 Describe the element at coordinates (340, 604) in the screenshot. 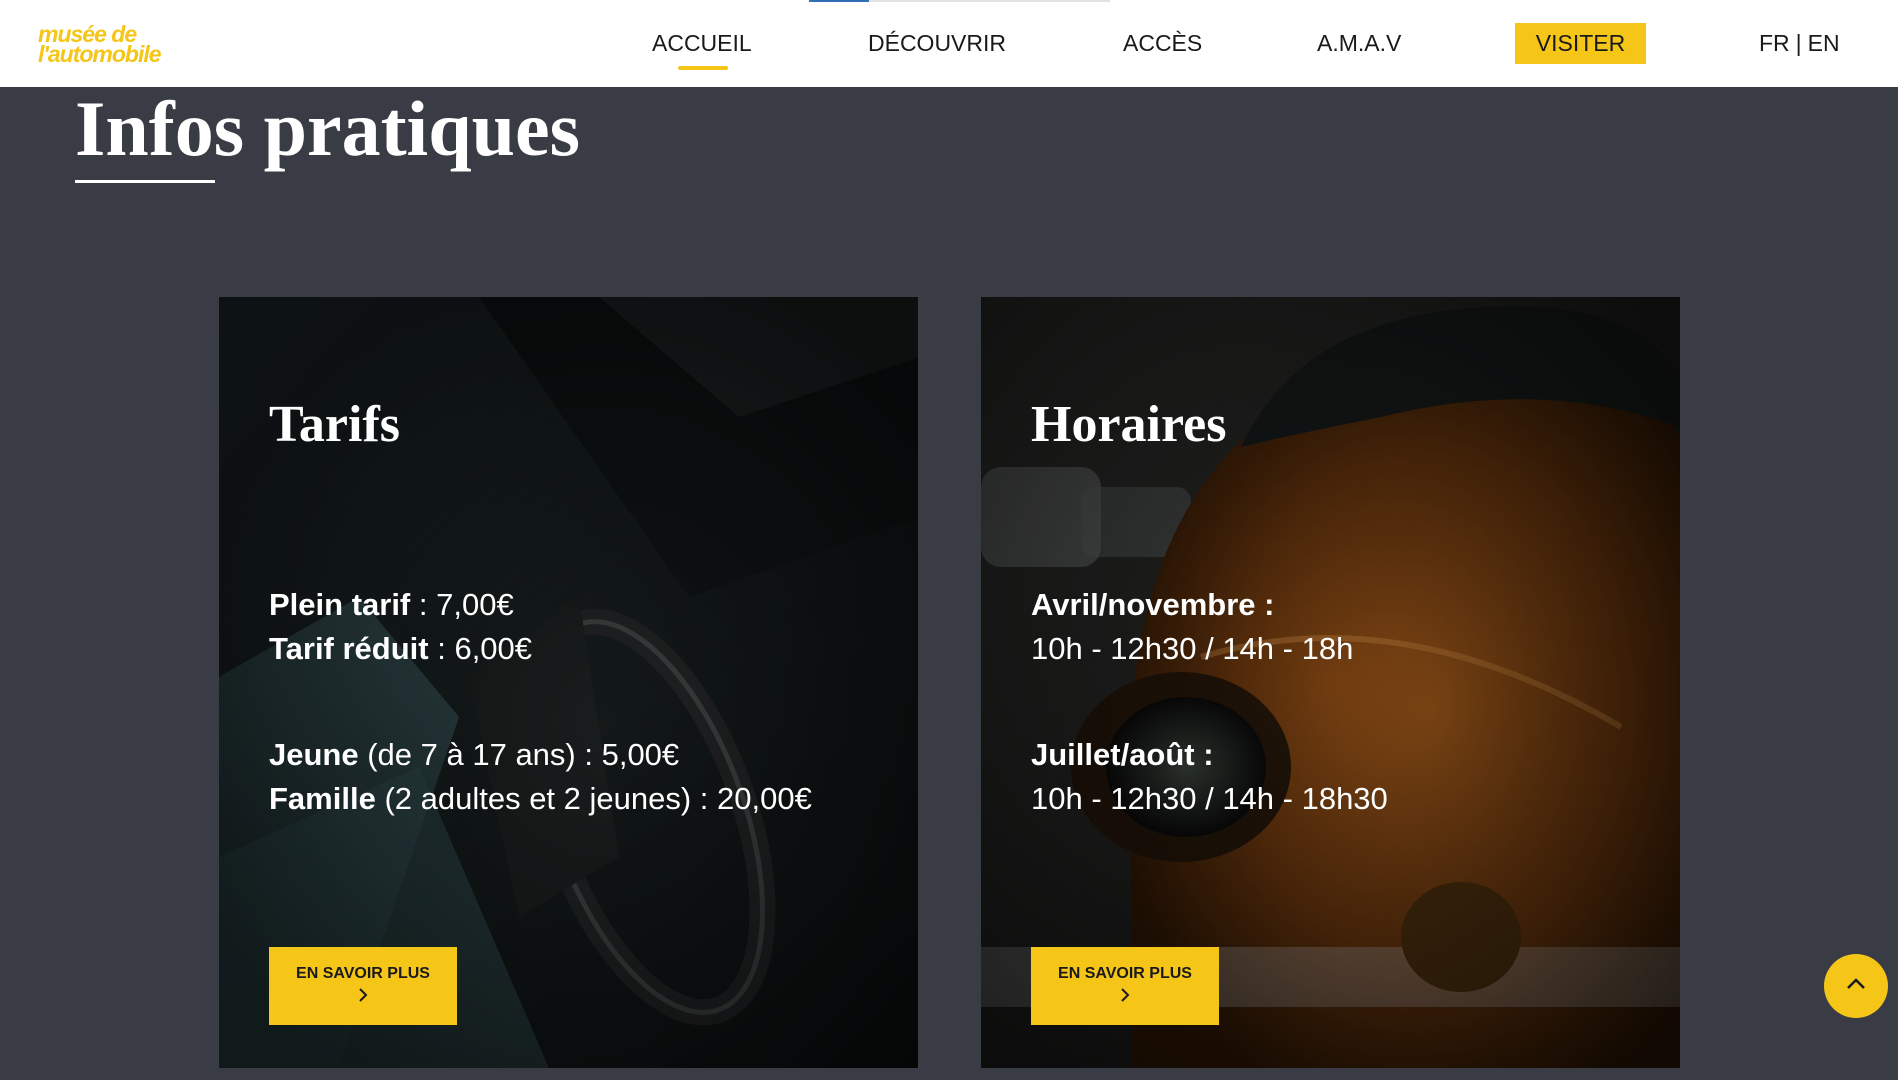

I see `price-label: Plein tarif` at that location.